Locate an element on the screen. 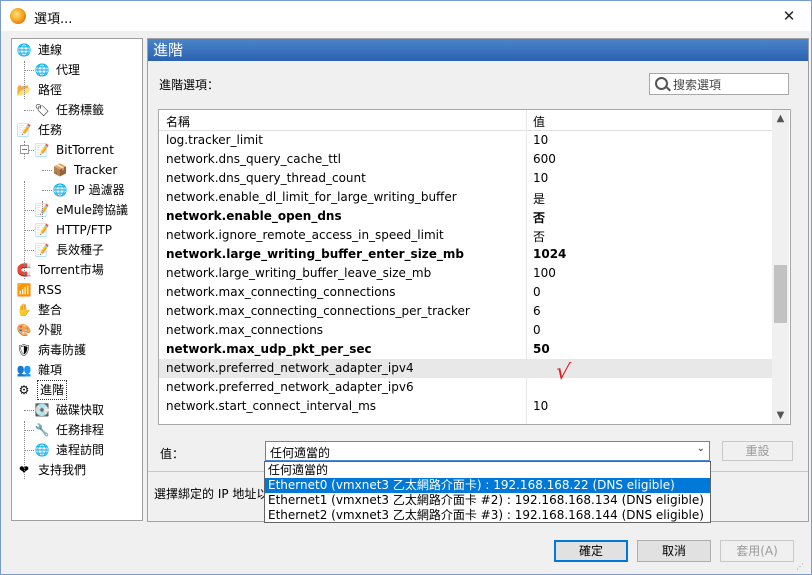 This screenshot has width=812, height=575. tree-item: 🌐 連線 is located at coordinates (76, 50).